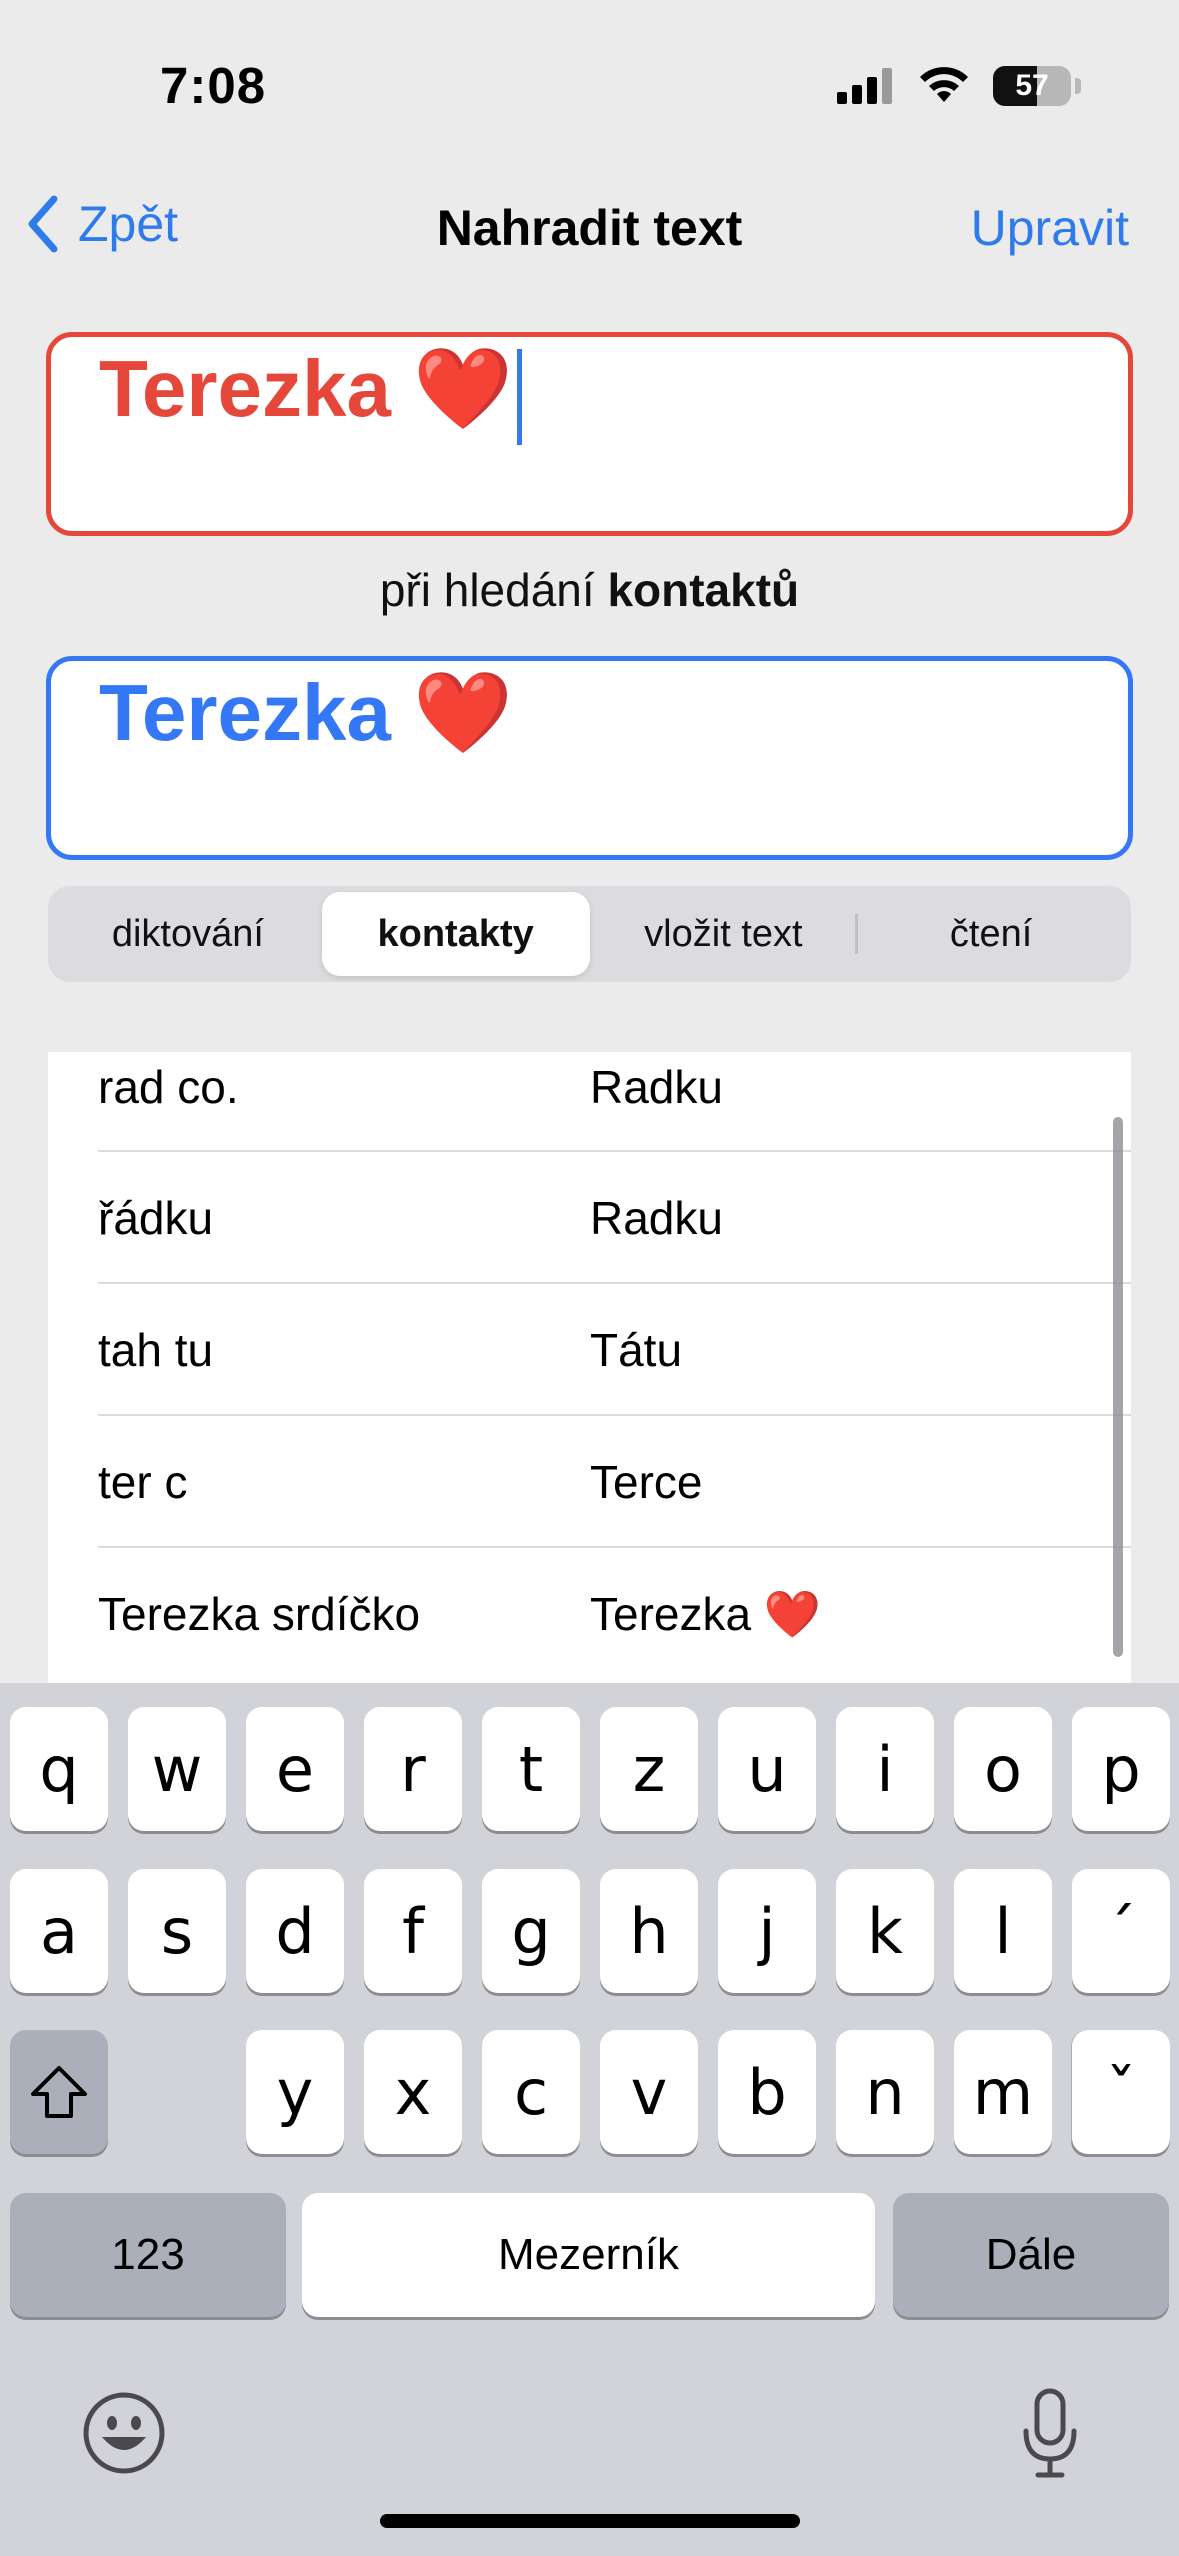 This screenshot has width=1179, height=2556. What do you see at coordinates (588, 2255) in the screenshot?
I see `space-key: Mezerník` at bounding box center [588, 2255].